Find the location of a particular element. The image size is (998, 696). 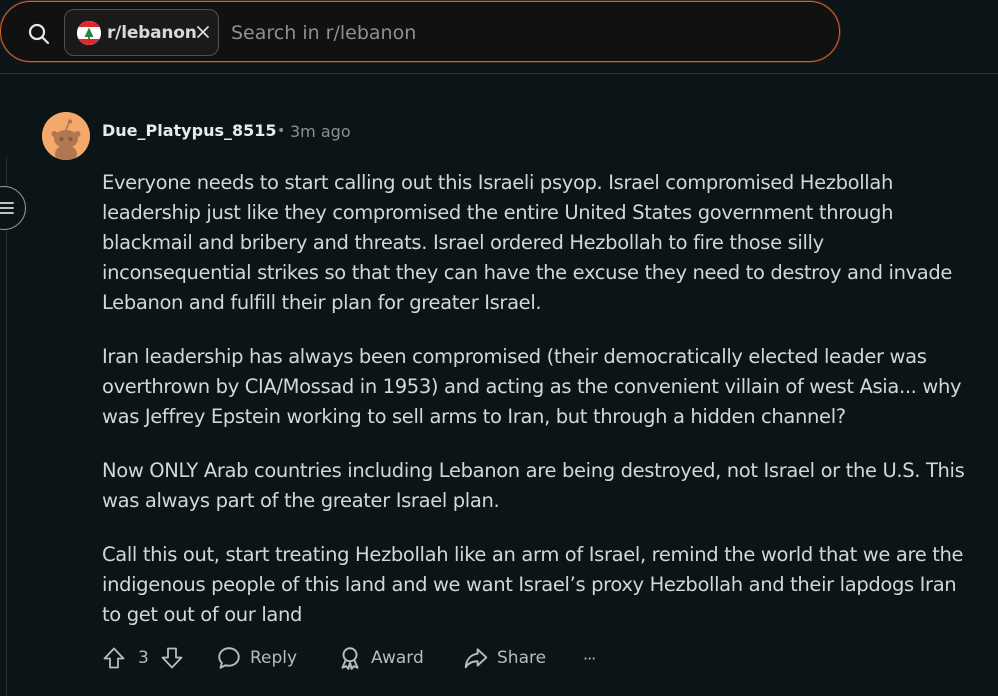

snoo-avatar-icon is located at coordinates (66, 136).